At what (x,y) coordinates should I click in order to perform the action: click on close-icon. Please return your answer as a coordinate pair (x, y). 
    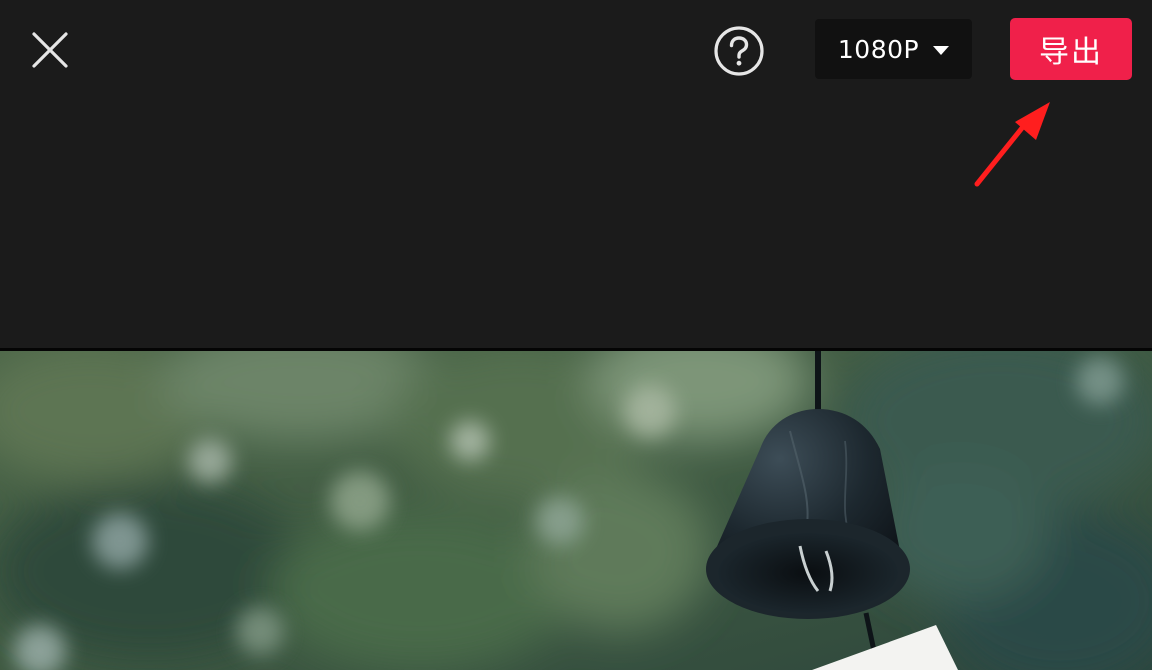
    Looking at the image, I should click on (50, 50).